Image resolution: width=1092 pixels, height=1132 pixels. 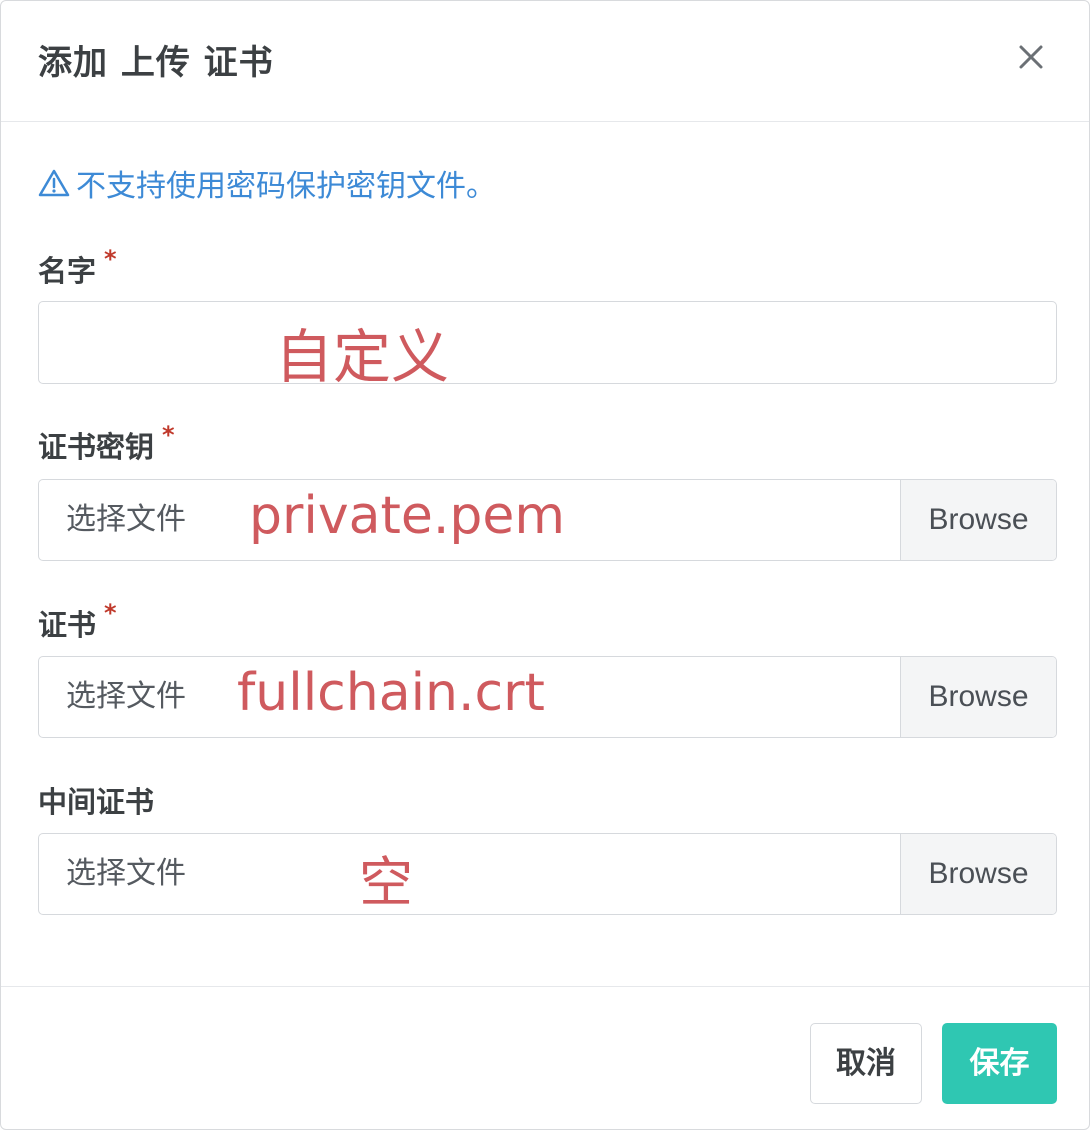 What do you see at coordinates (545, 986) in the screenshot?
I see `footer-divider` at bounding box center [545, 986].